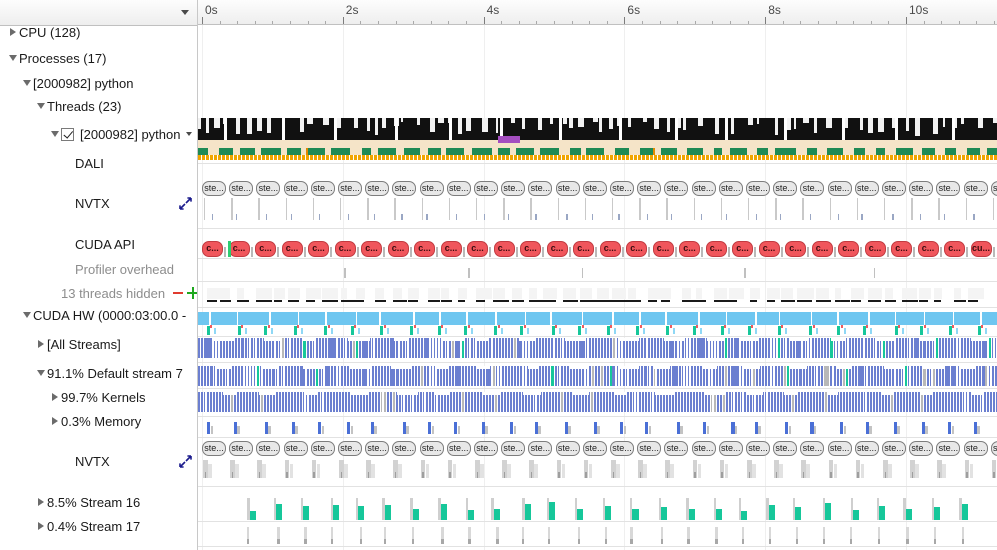 The image size is (997, 550). What do you see at coordinates (597, 330) in the screenshot?
I see `cuda-hw-spike-lane` at bounding box center [597, 330].